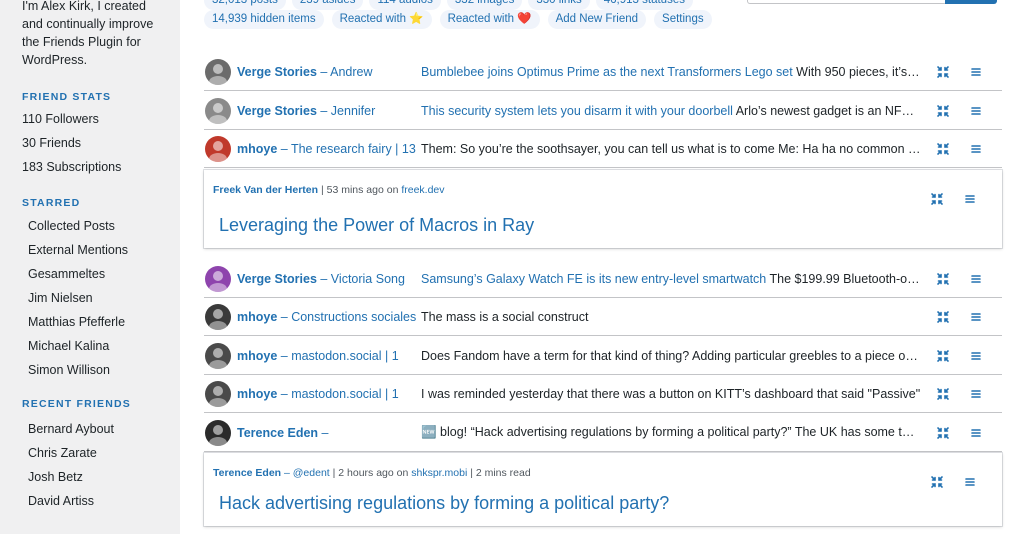  I want to click on stat-subscriptions: 183 Subscriptions, so click(101, 167).